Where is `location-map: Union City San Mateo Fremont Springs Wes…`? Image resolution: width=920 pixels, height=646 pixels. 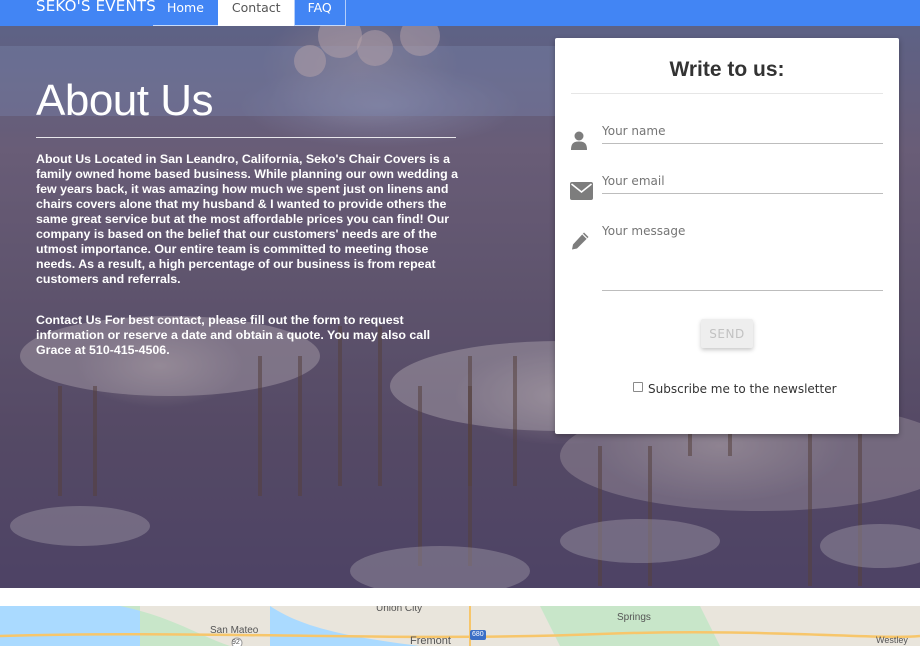 location-map: Union City San Mateo Fremont Springs Wes… is located at coordinates (460, 626).